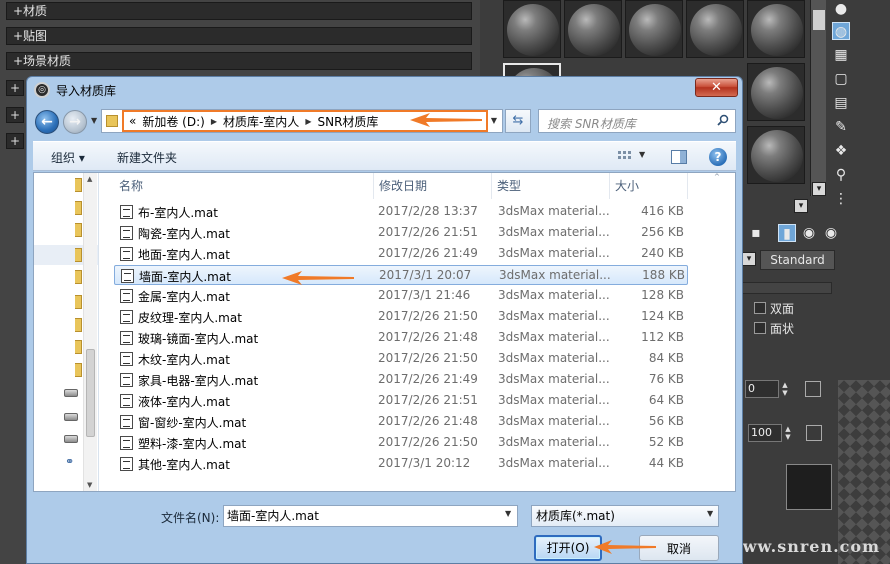 This screenshot has width=890, height=564. What do you see at coordinates (841, 79) in the screenshot?
I see `sample-uv-icon: ▢` at bounding box center [841, 79].